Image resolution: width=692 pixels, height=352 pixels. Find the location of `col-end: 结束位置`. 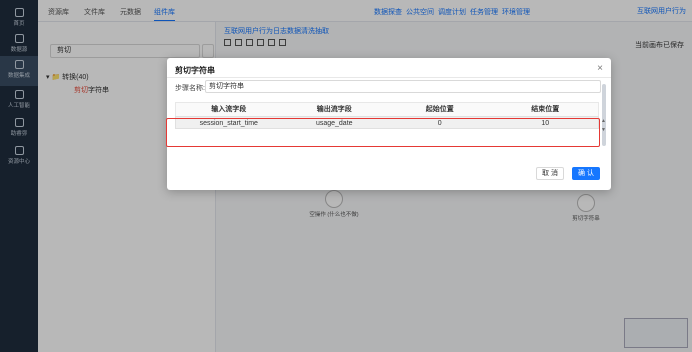

col-end: 结束位置 is located at coordinates (545, 109).